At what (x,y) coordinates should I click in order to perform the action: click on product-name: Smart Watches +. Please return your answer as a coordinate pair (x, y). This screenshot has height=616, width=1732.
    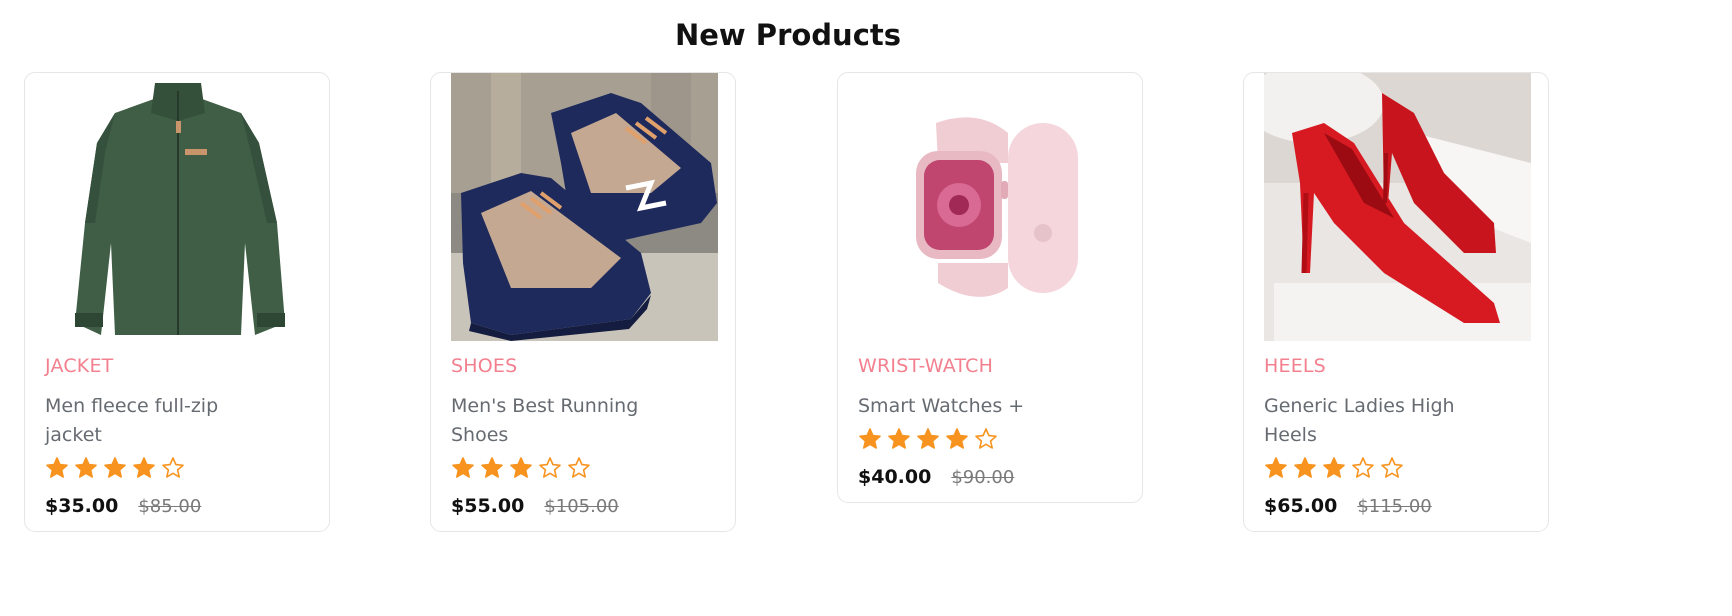
    Looking at the image, I should click on (973, 406).